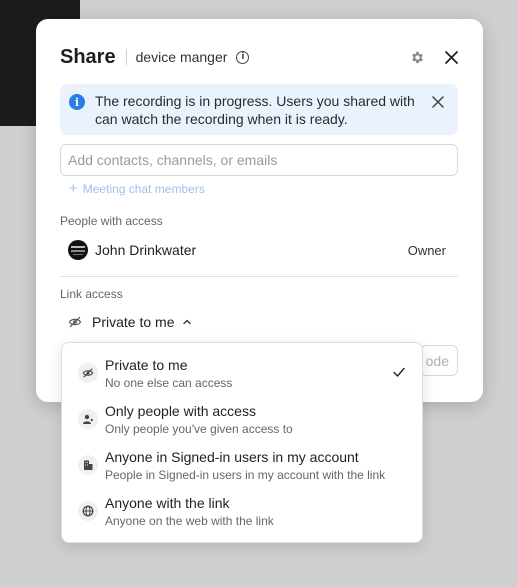 This screenshot has width=517, height=587. Describe the element at coordinates (259, 57) in the screenshot. I see `dialog-header: Share device manger i` at that location.